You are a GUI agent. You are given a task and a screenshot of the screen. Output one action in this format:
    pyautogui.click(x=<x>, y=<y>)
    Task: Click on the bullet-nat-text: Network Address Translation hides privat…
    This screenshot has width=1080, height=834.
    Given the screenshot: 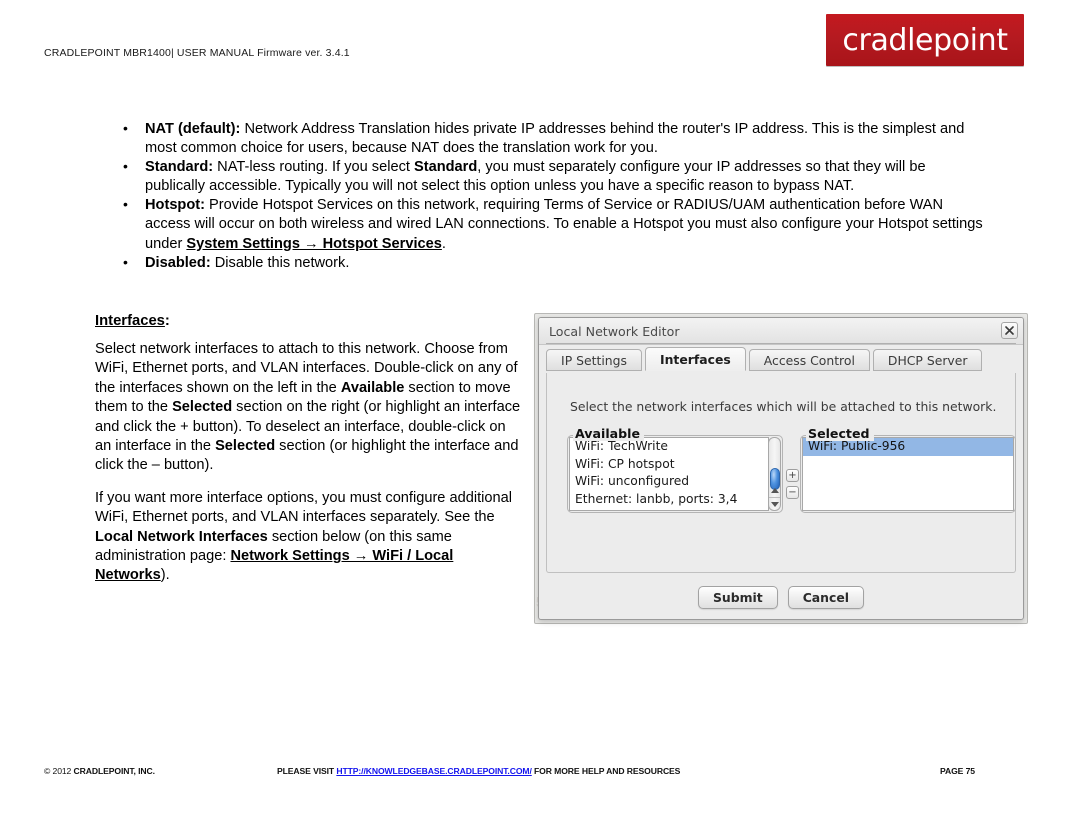 What is the action you would take?
    pyautogui.click(x=555, y=139)
    